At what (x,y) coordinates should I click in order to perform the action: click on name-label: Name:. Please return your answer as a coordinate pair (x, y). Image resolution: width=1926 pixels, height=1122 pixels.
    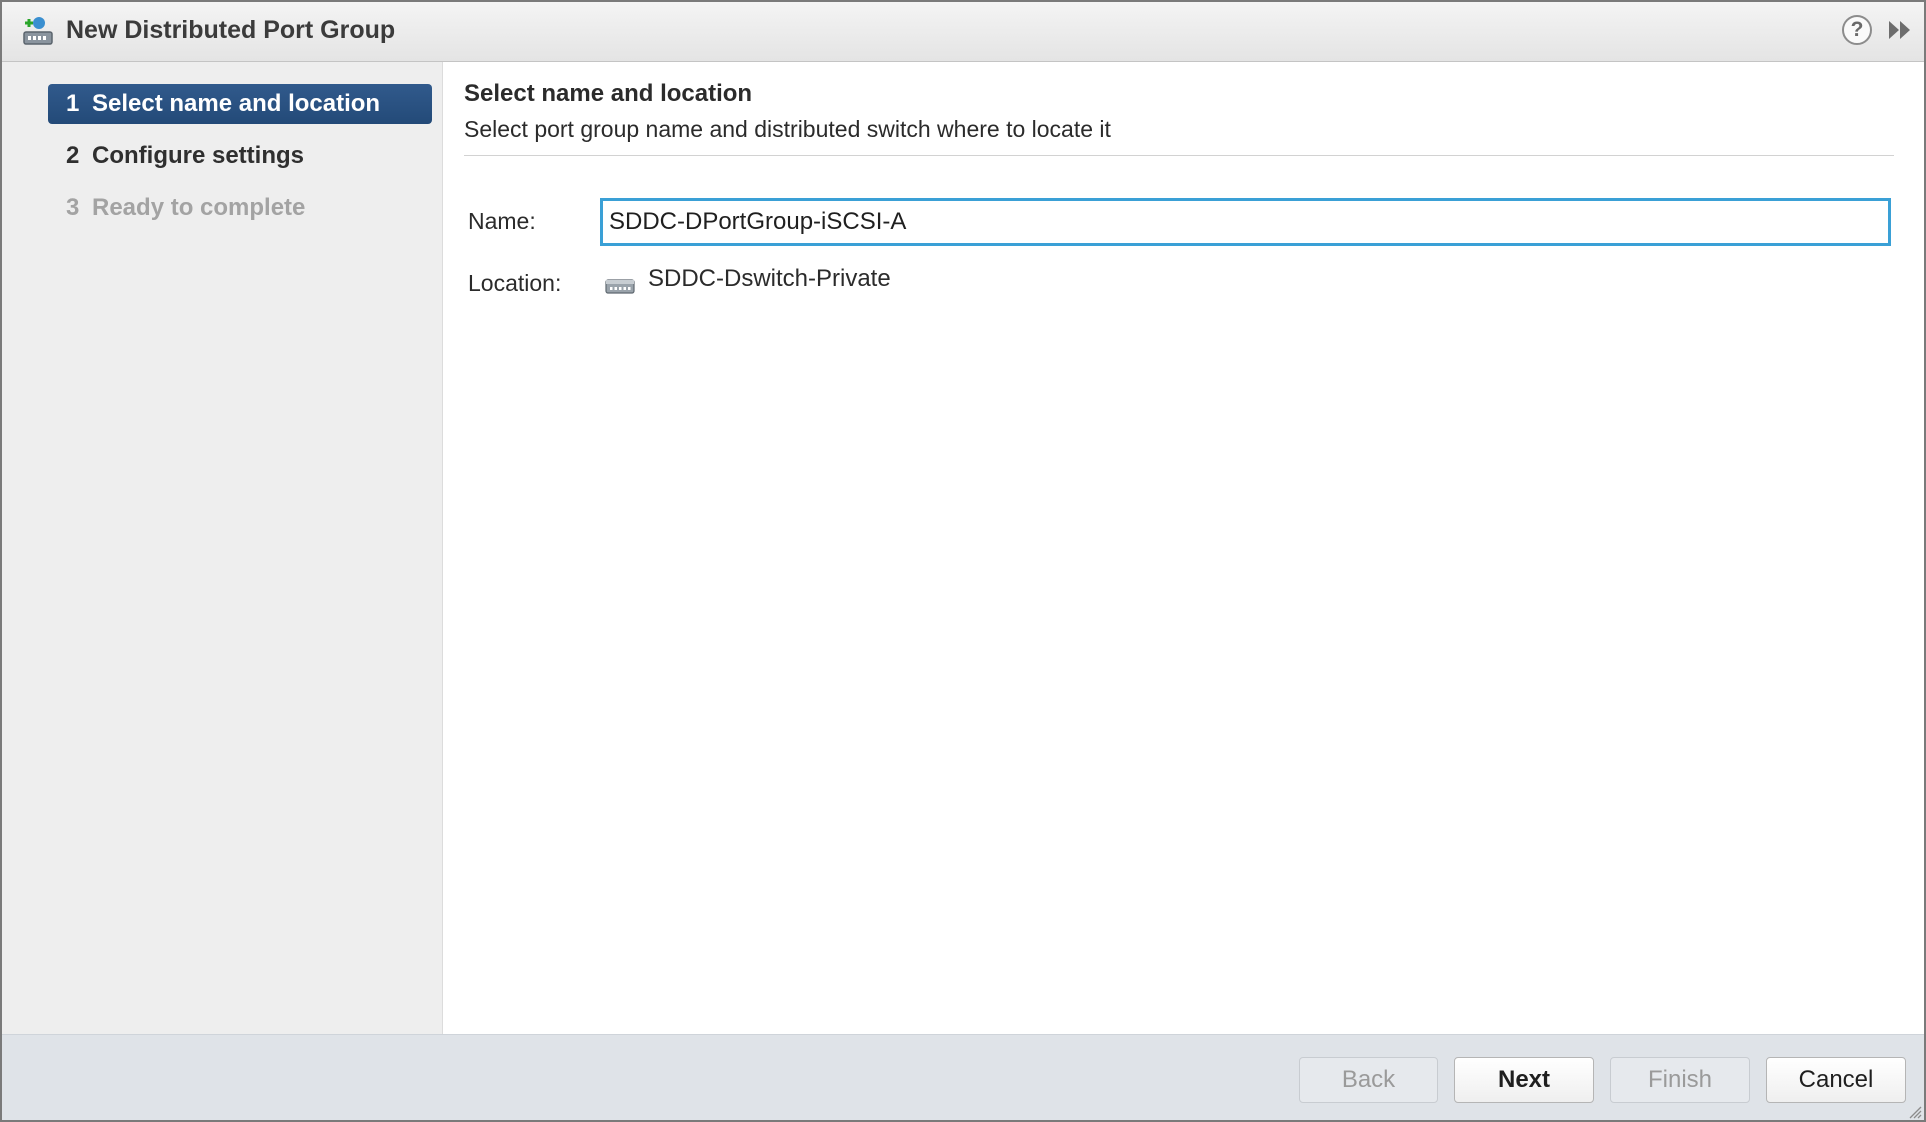
    Looking at the image, I should click on (502, 221).